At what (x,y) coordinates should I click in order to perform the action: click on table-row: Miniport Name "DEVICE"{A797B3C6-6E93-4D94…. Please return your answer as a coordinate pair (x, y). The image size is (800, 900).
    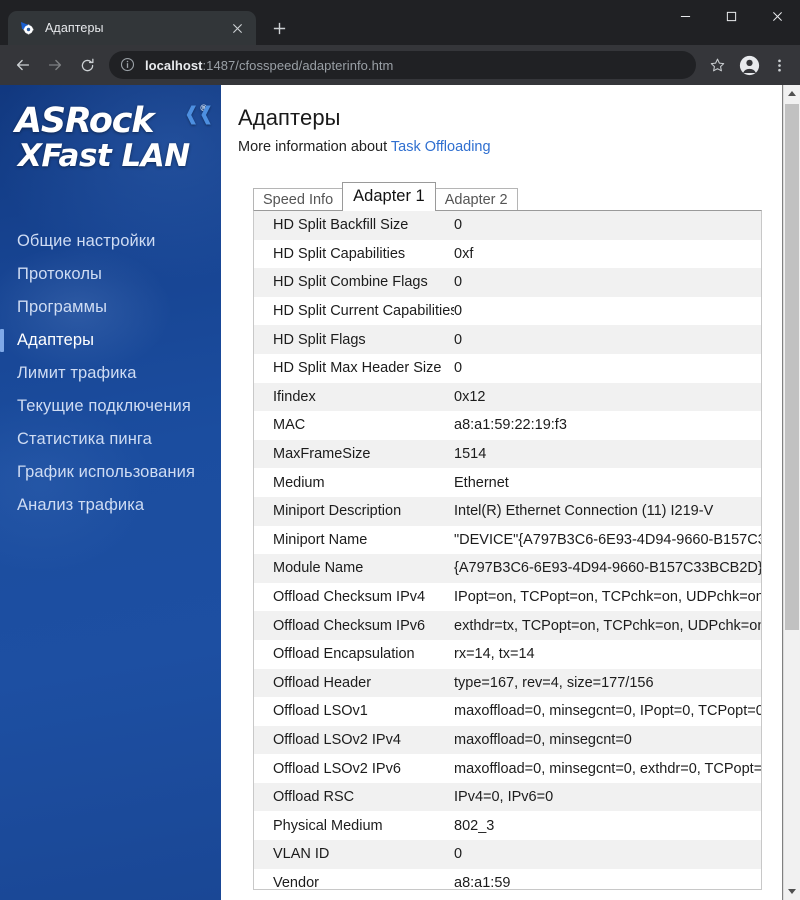
    Looking at the image, I should click on (507, 540).